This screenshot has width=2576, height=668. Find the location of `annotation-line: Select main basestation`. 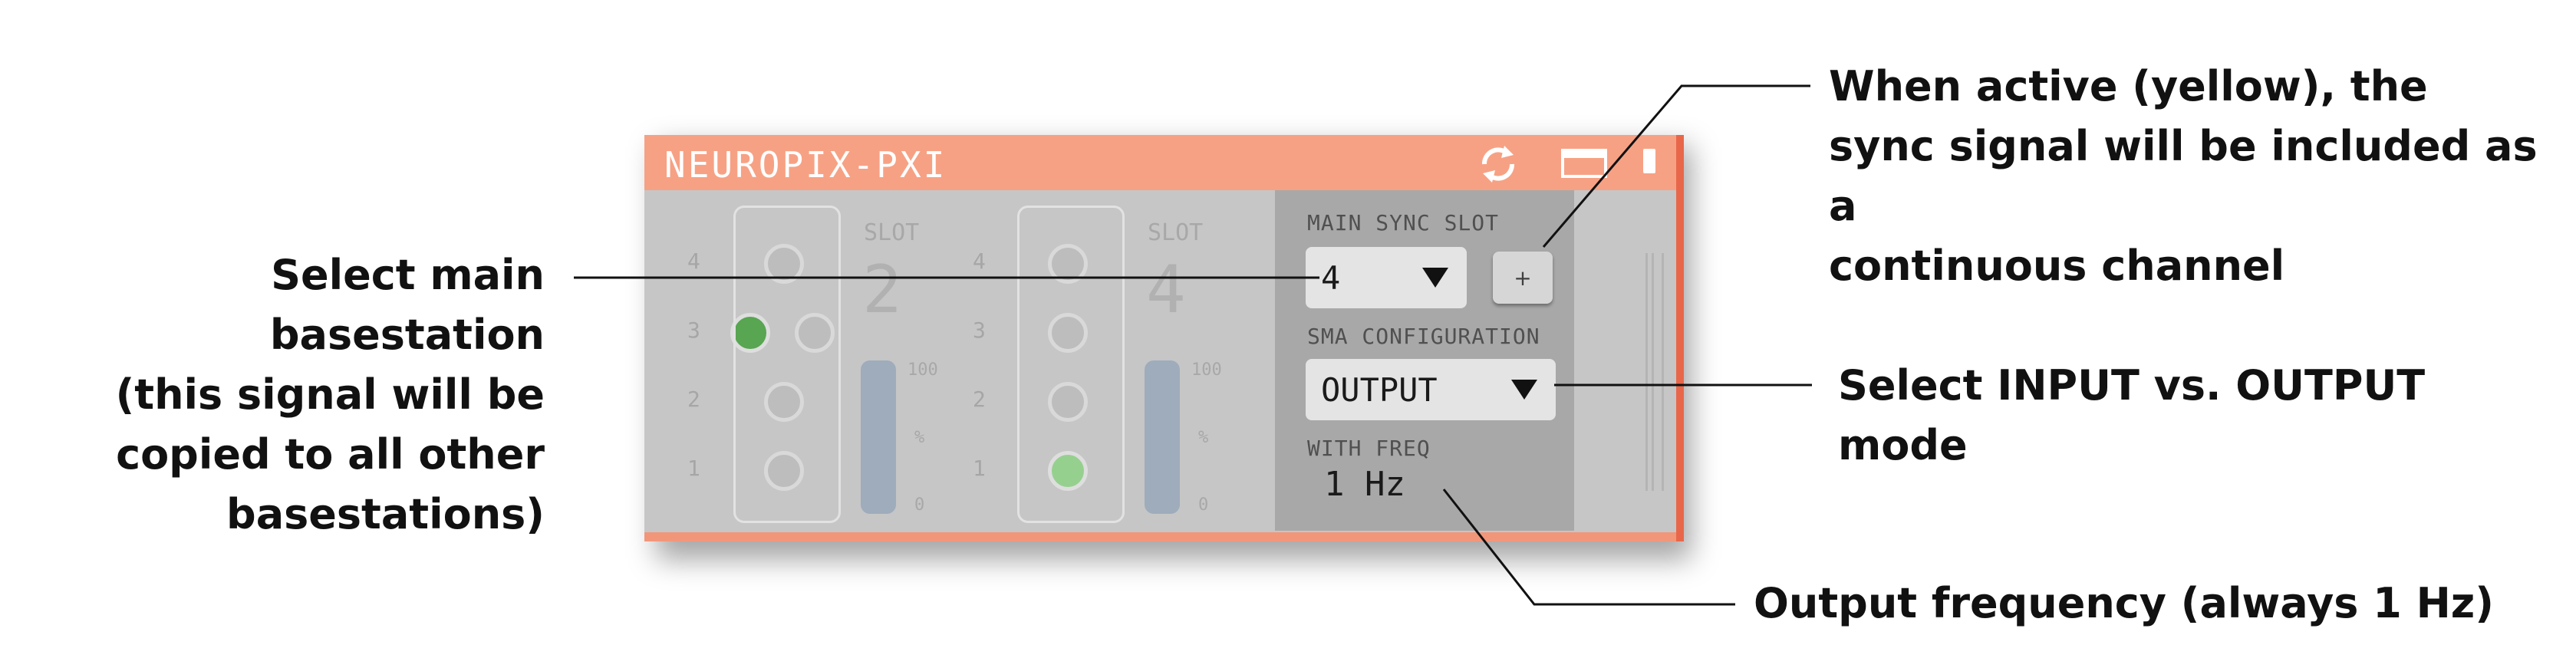

annotation-line: Select main basestation is located at coordinates (407, 305).